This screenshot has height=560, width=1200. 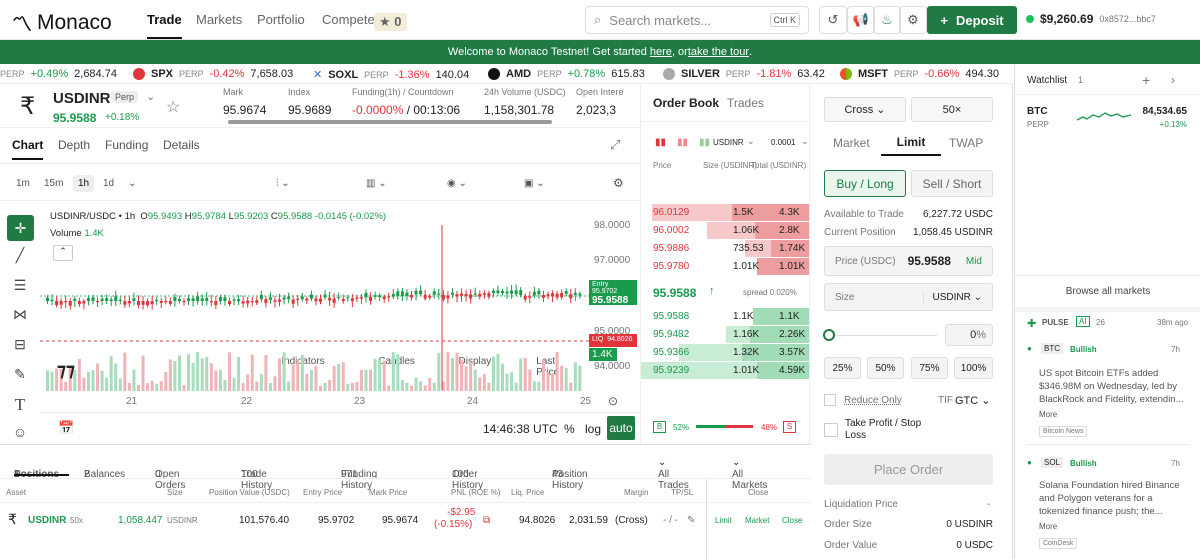 I want to click on trendline-icon: ╱, so click(x=20, y=257).